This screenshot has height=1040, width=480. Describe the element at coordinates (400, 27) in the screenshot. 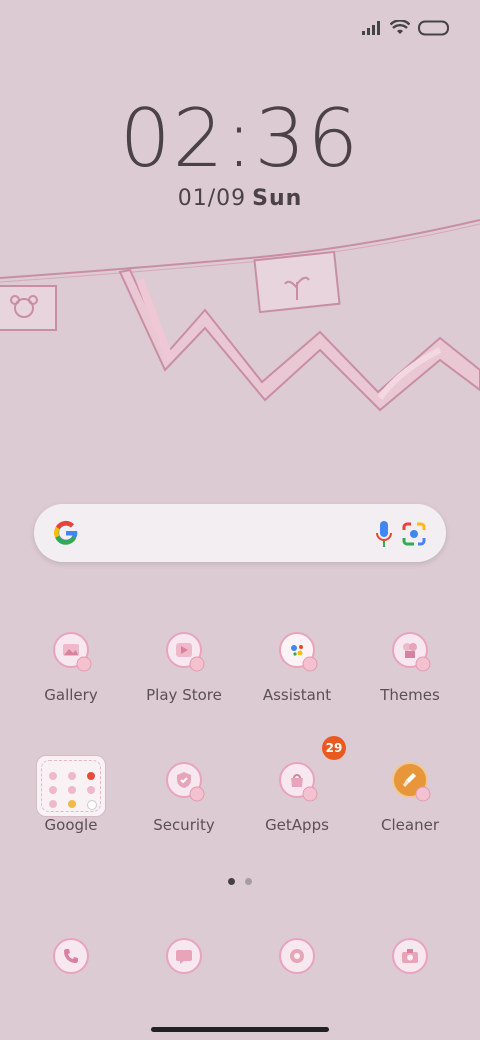

I see `wifi-icon` at that location.